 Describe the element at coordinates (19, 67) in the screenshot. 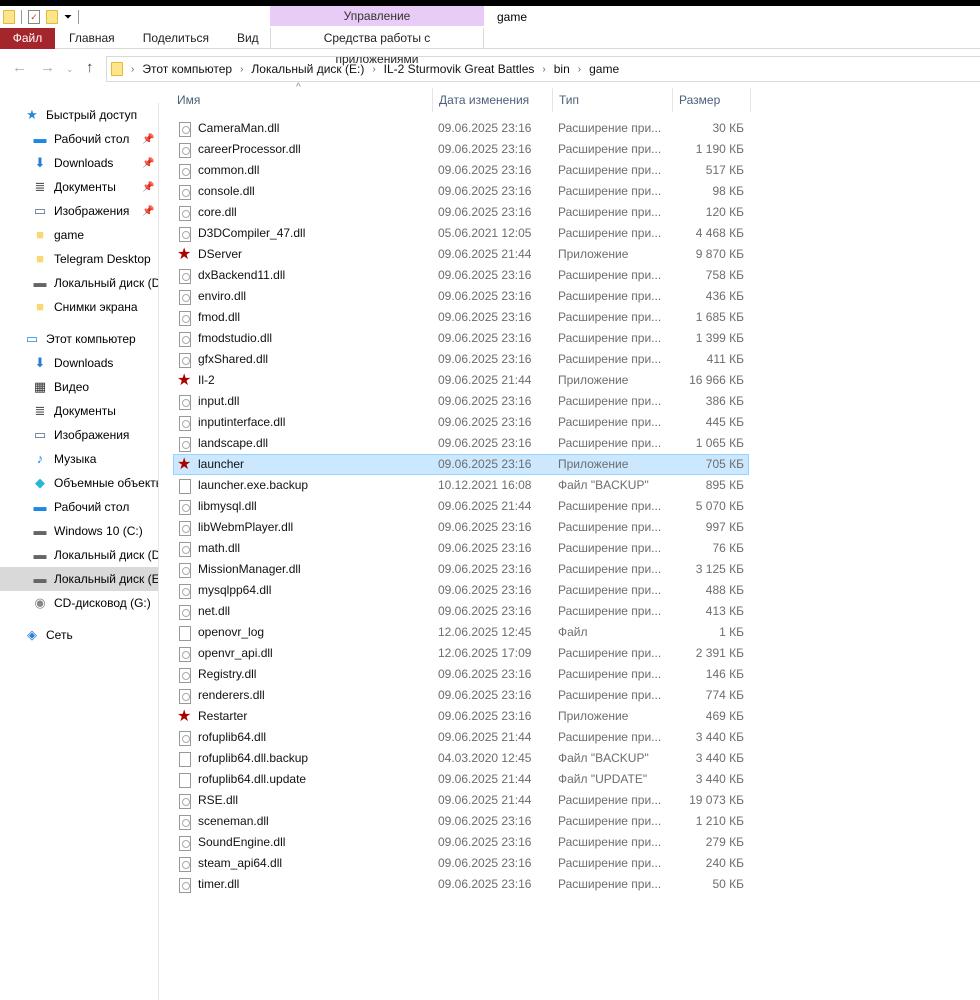

I see `back-arrow-icon: ←` at that location.